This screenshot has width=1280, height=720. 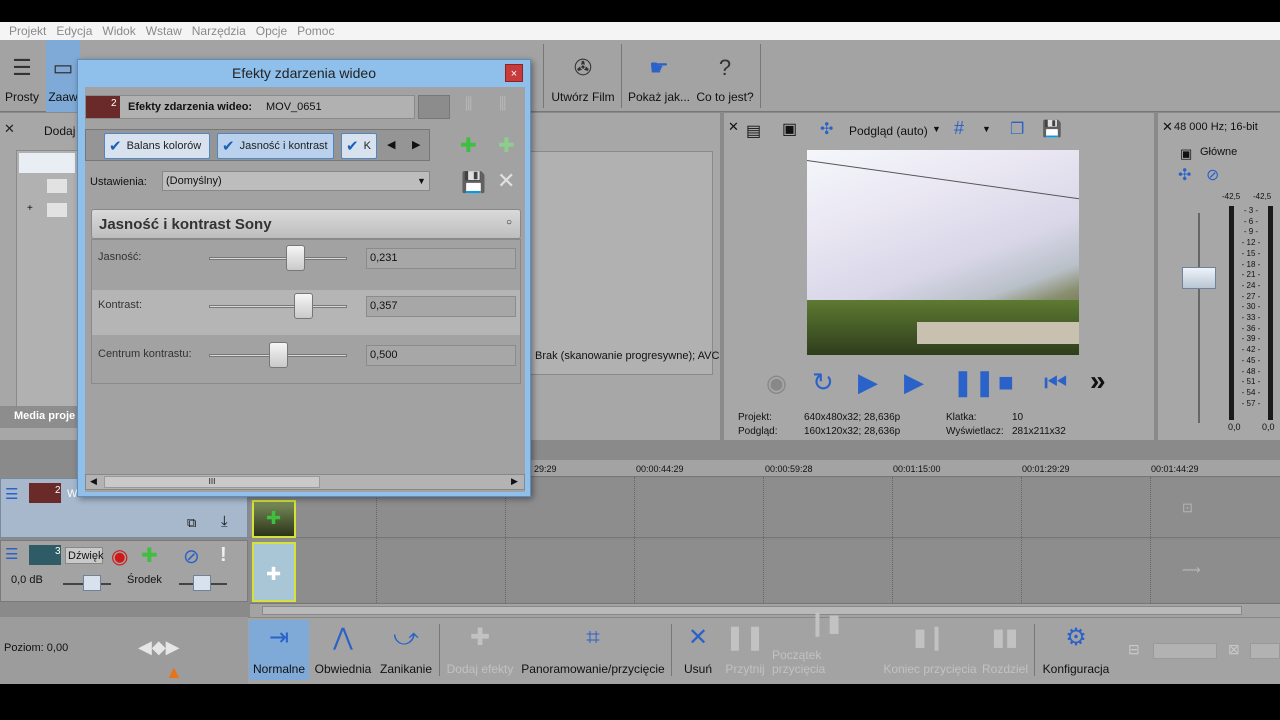 I want to click on scrollbar-thumb: III, so click(x=212, y=482).